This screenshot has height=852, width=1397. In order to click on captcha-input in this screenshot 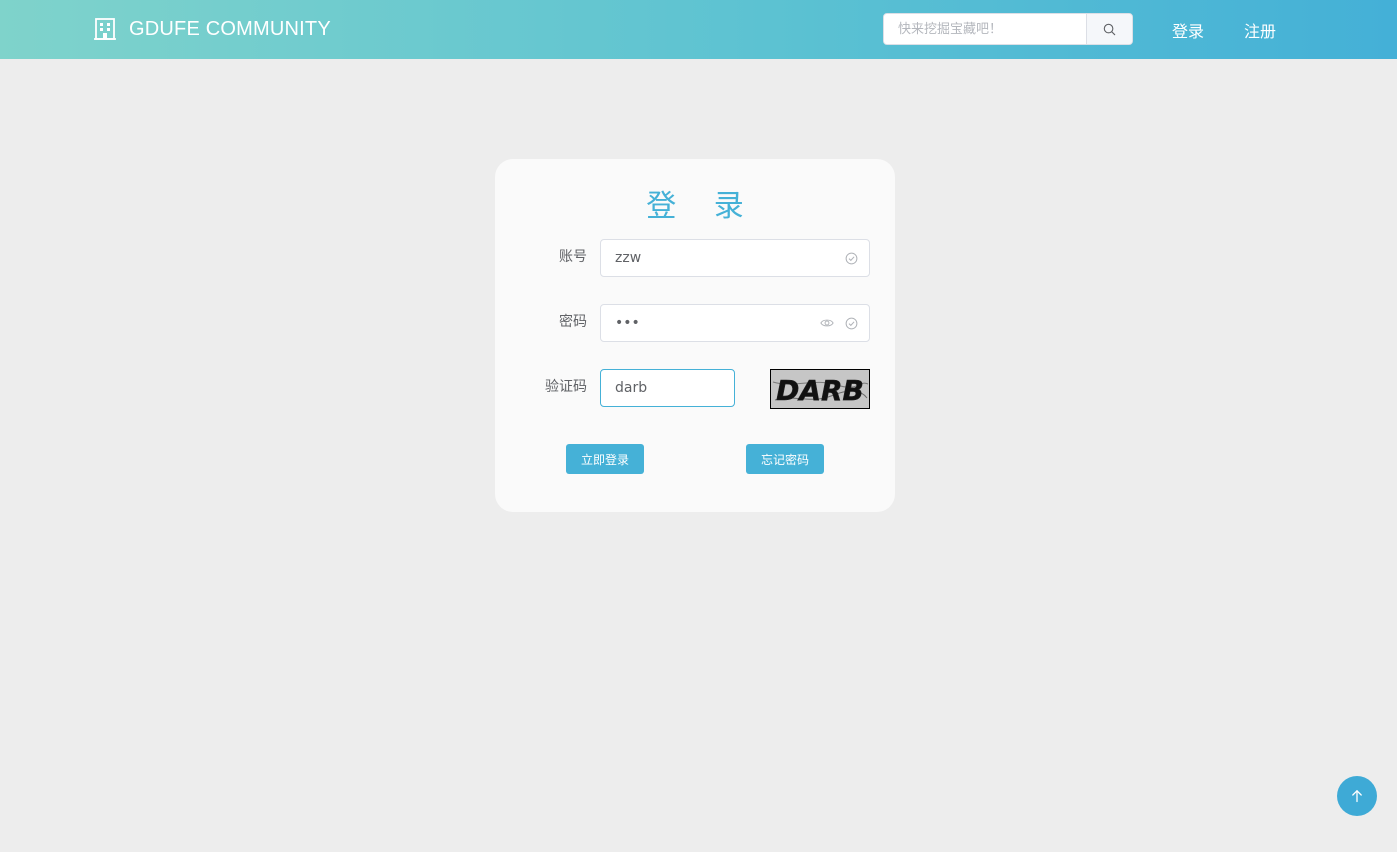, I will do `click(667, 388)`.